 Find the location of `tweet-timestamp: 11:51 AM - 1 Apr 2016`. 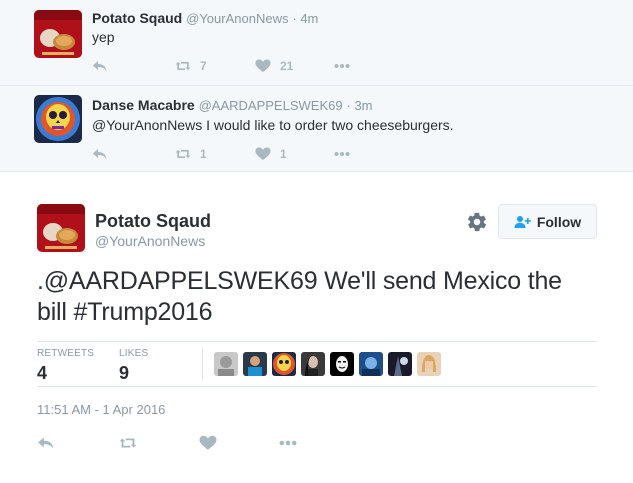

tweet-timestamp: 11:51 AM - 1 Apr 2016 is located at coordinates (101, 409).